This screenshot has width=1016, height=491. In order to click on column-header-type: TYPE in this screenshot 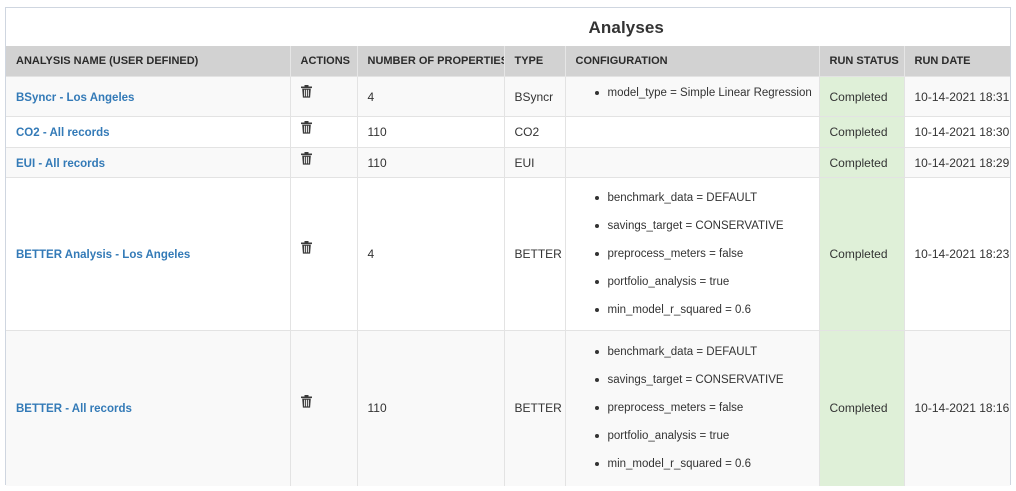, I will do `click(535, 61)`.